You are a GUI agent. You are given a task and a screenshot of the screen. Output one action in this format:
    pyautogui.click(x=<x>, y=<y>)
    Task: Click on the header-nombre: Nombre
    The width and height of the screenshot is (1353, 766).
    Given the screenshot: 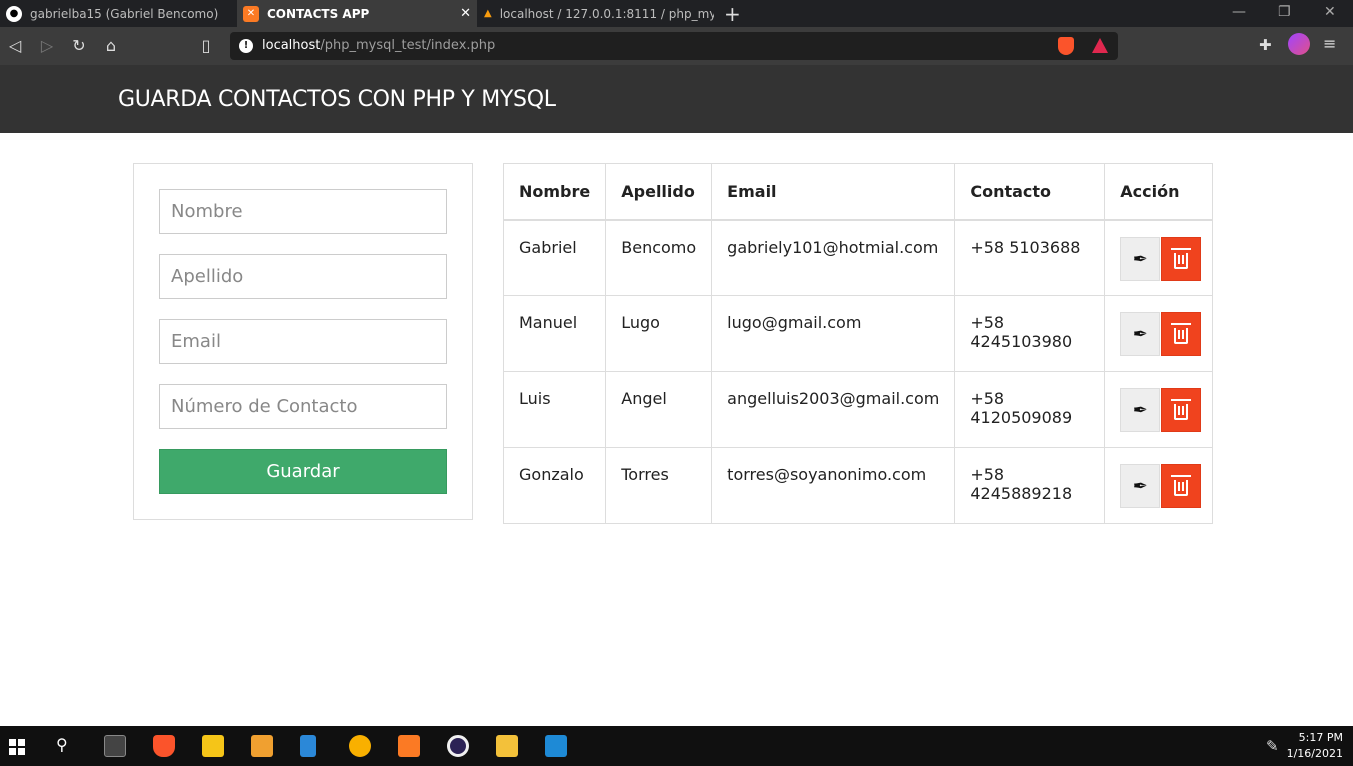 What is the action you would take?
    pyautogui.click(x=554, y=192)
    